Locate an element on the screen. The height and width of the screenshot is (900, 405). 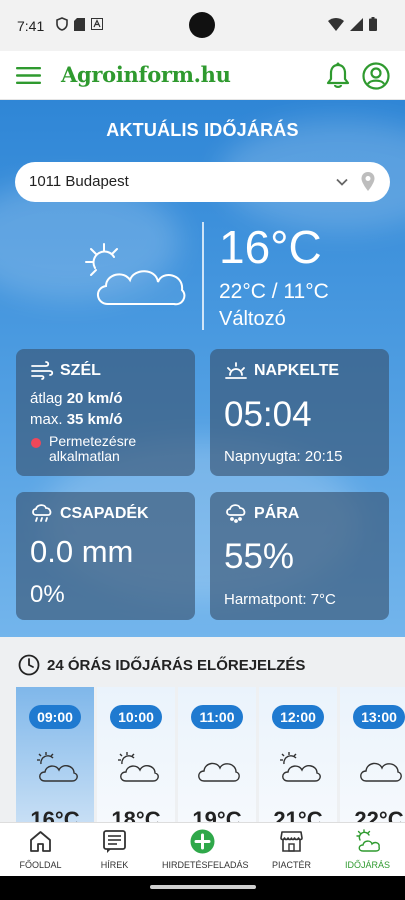
hour-time: 11:00 is located at coordinates (217, 717).